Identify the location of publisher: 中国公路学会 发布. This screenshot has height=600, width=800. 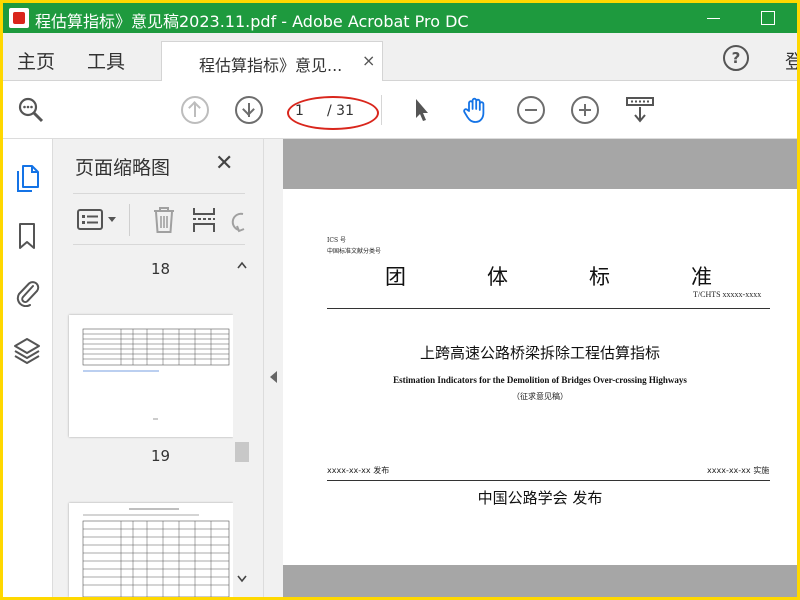
(540, 498).